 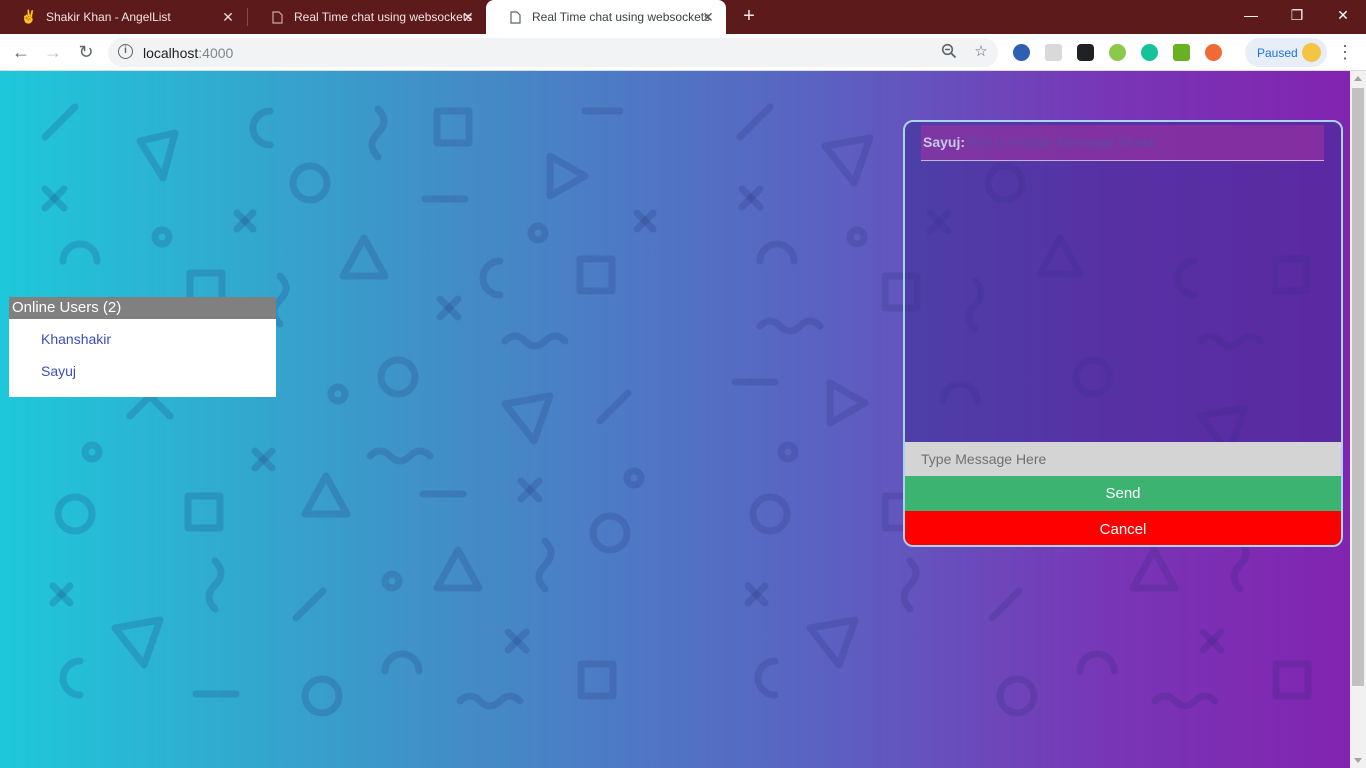 I want to click on browser-tab-1: ✌ Shakir Khan - AngelList ✕, so click(x=123, y=17).